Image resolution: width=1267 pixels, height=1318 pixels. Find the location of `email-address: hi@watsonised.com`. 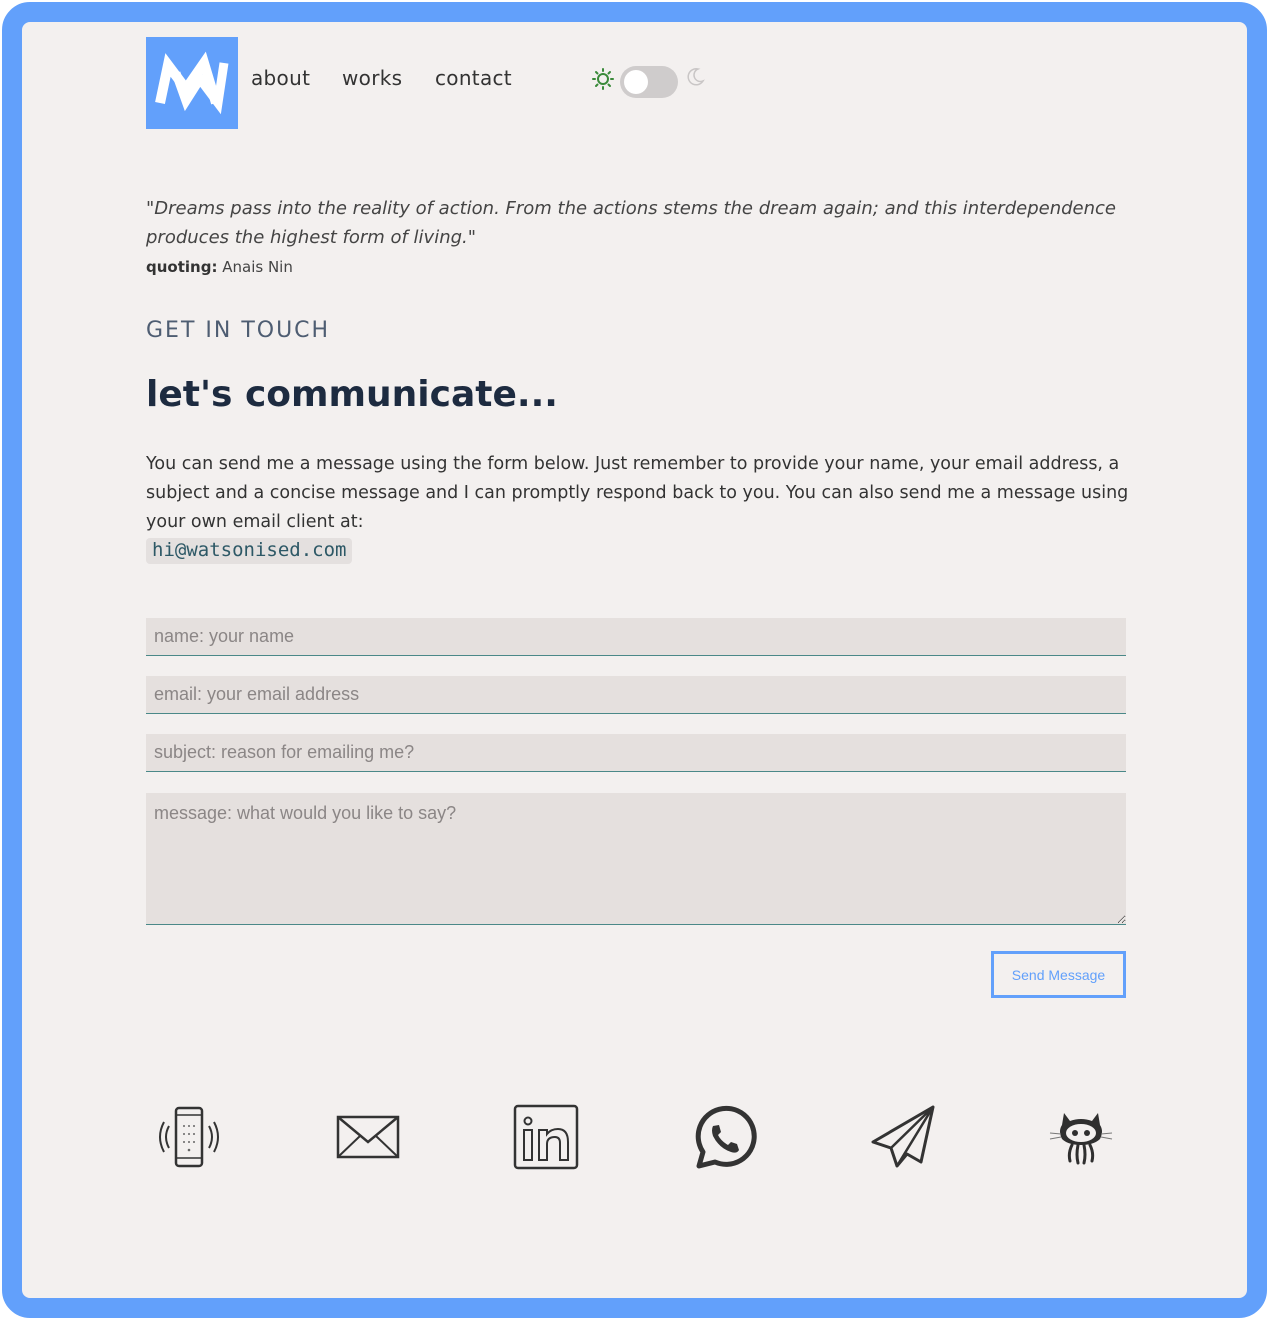

email-address: hi@watsonised.com is located at coordinates (249, 551).